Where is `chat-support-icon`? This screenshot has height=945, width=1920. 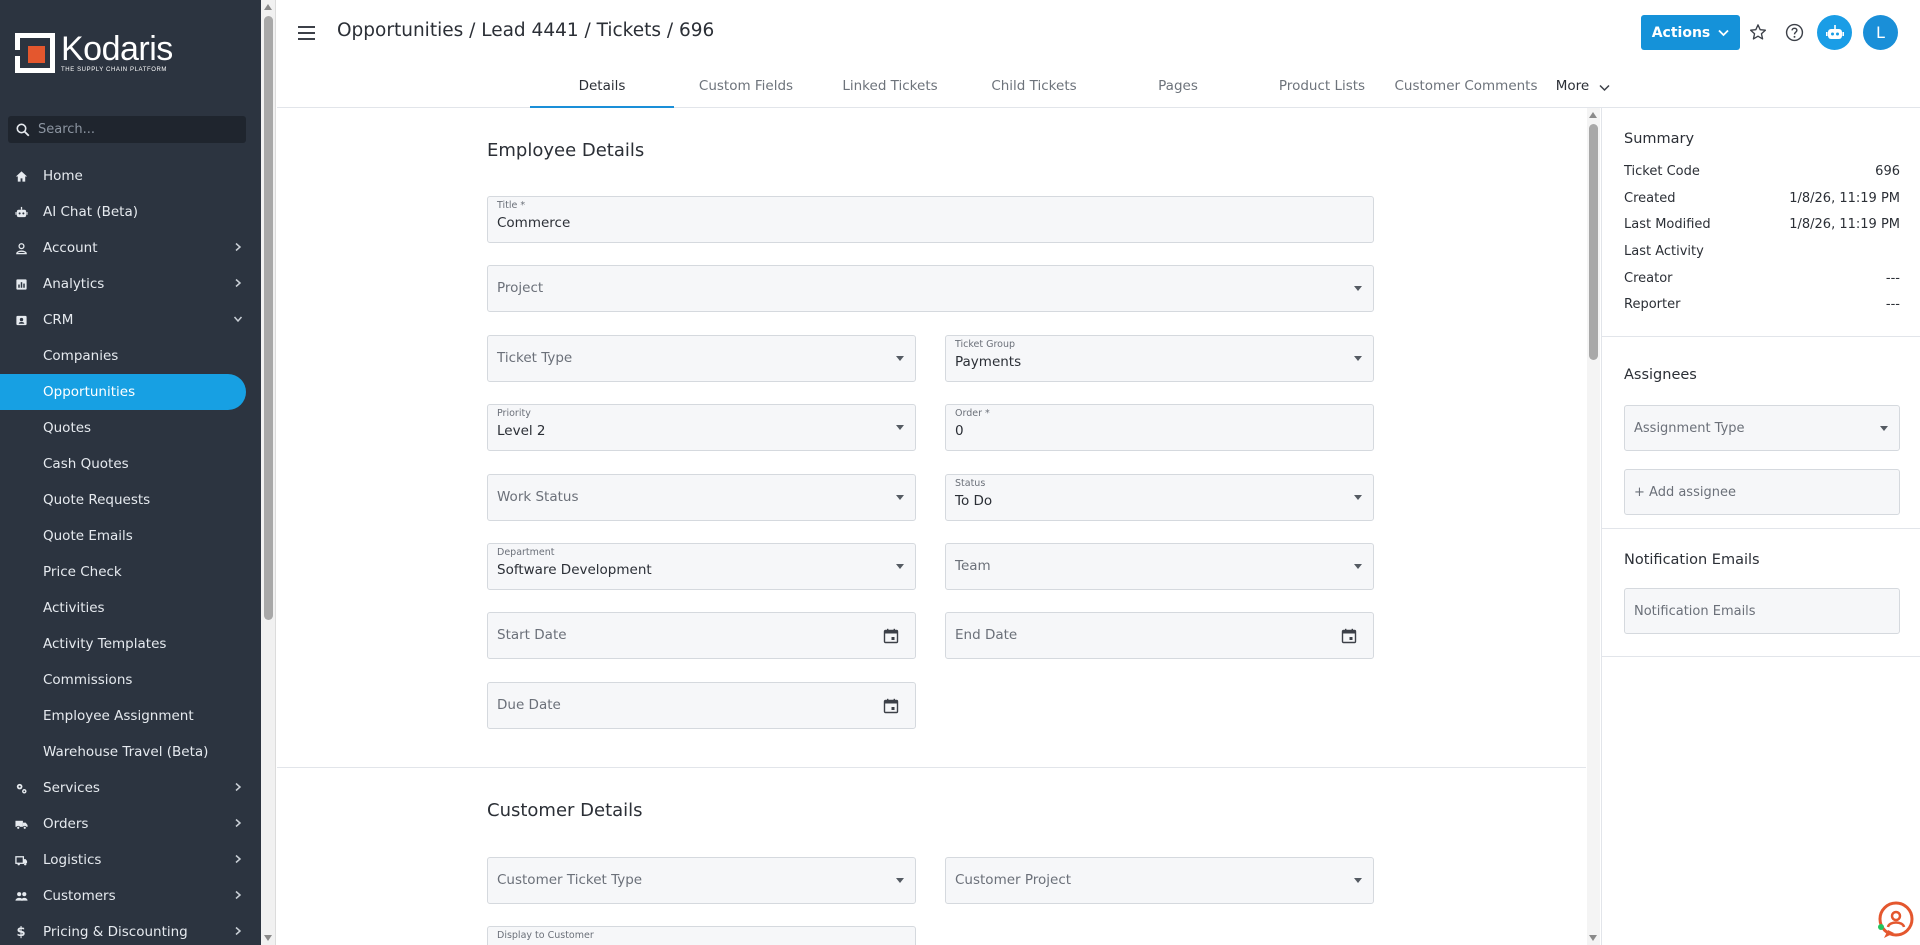
chat-support-icon is located at coordinates (1894, 920).